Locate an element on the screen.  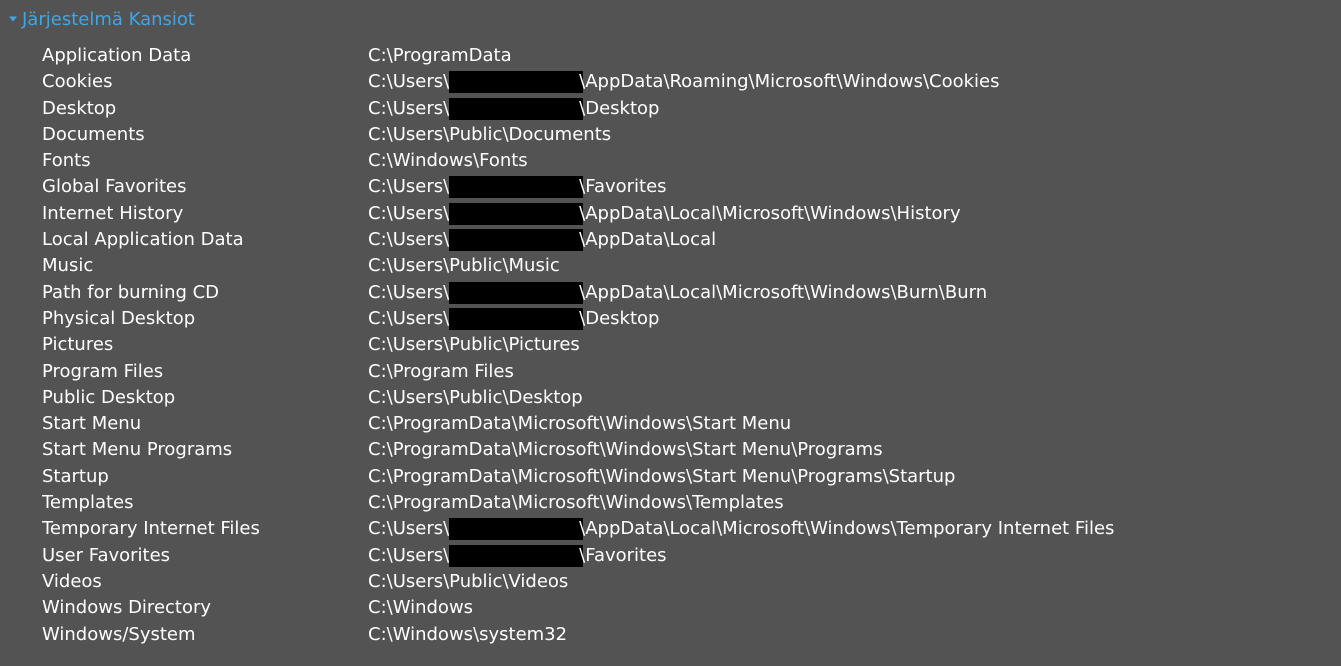
path-suffix: \AppData\Local is located at coordinates (648, 240).